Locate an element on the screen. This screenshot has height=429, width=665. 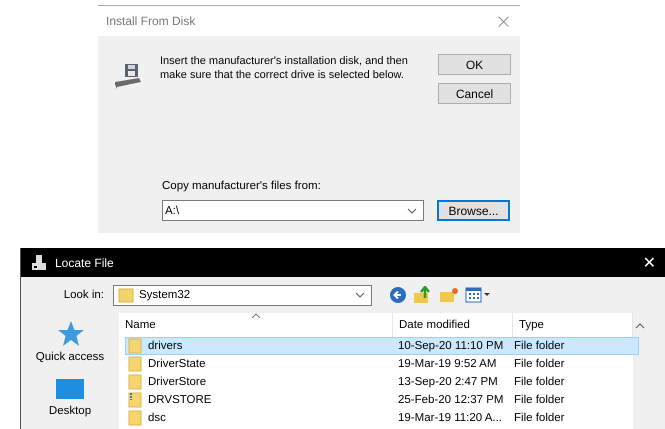
look-in-label: Look in: is located at coordinates (83, 295).